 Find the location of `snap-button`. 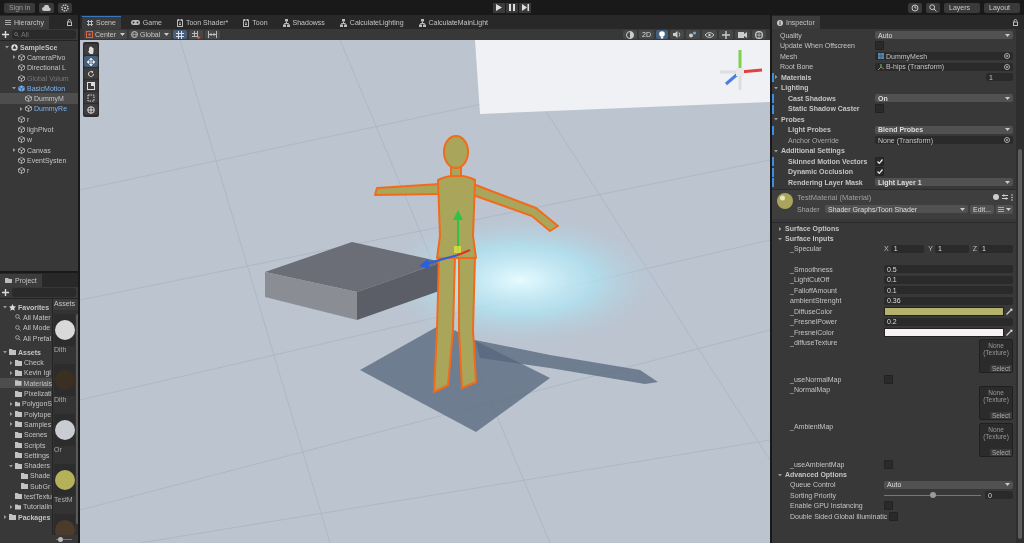

snap-button is located at coordinates (196, 34).